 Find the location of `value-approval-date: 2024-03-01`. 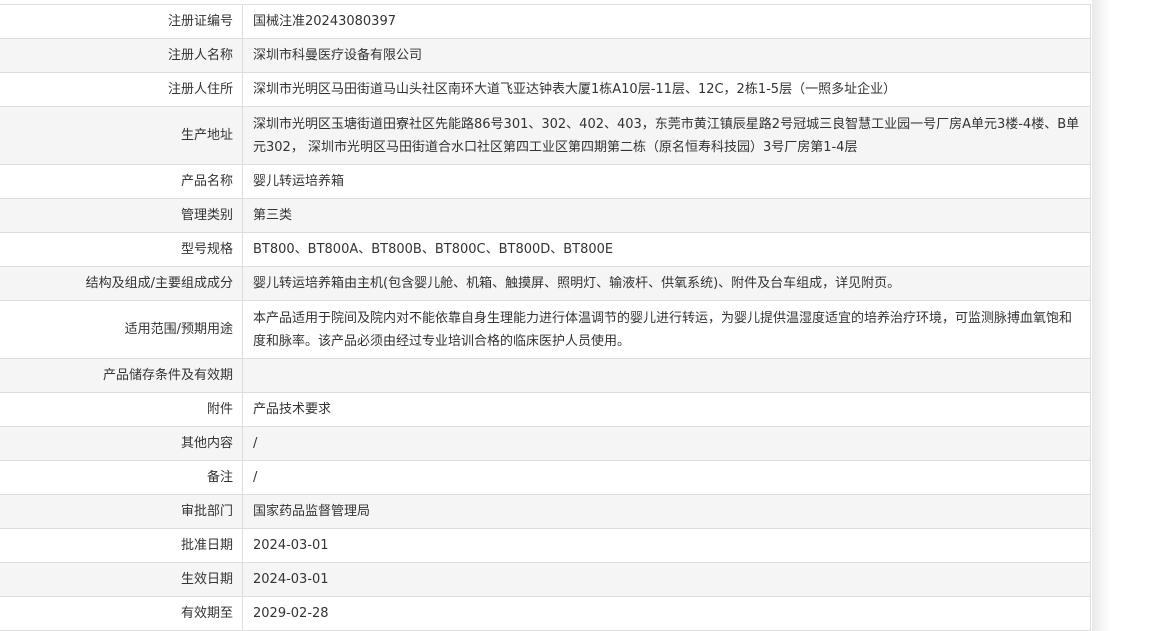

value-approval-date: 2024-03-01 is located at coordinates (666, 545).